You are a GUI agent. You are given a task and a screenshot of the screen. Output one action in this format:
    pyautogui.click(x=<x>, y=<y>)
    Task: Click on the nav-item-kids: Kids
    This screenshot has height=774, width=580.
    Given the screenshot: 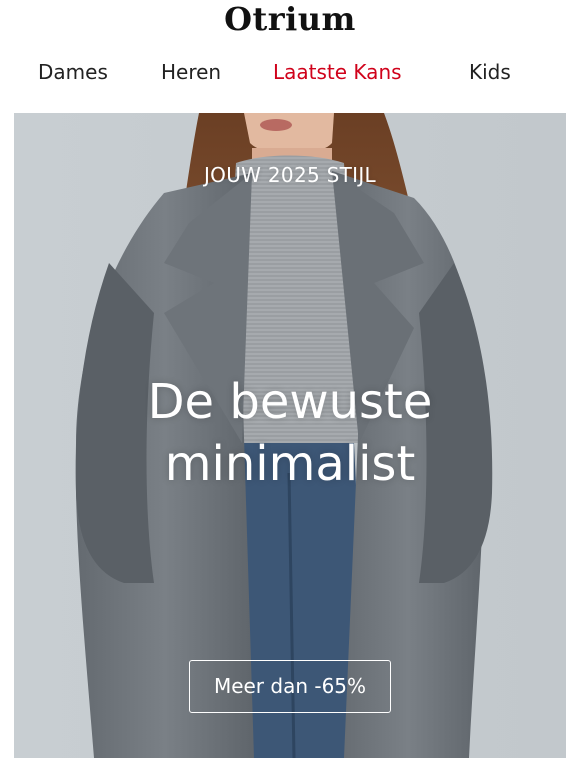 What is the action you would take?
    pyautogui.click(x=490, y=72)
    